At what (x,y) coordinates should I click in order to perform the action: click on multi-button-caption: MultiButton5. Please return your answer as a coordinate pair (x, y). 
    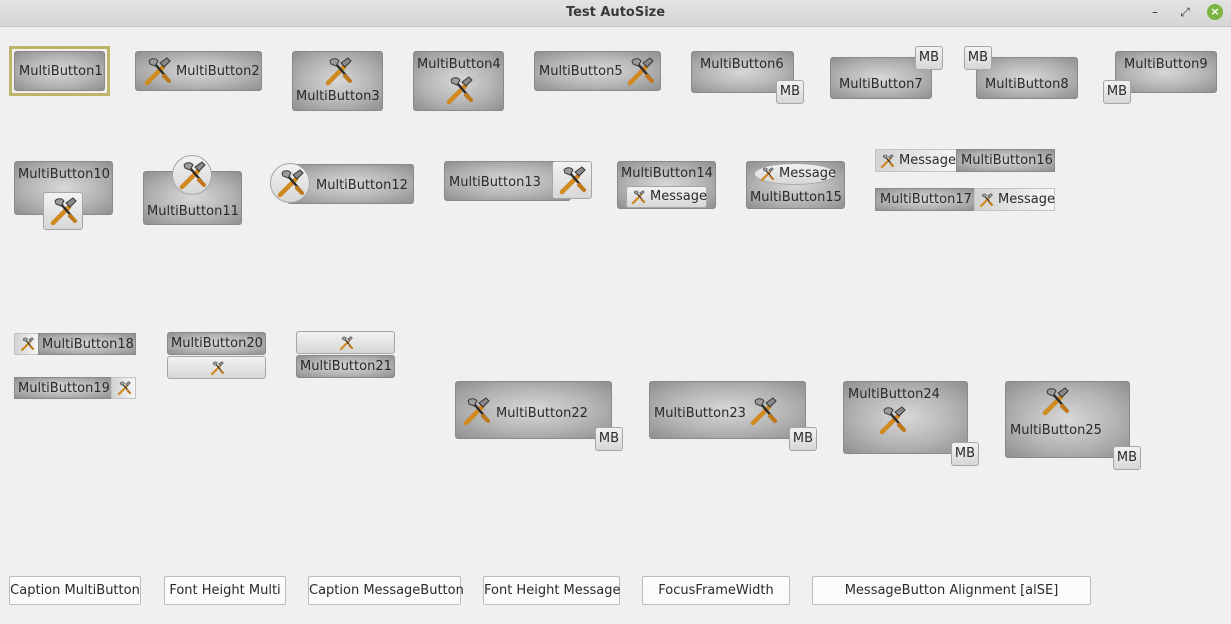
    Looking at the image, I should click on (581, 71).